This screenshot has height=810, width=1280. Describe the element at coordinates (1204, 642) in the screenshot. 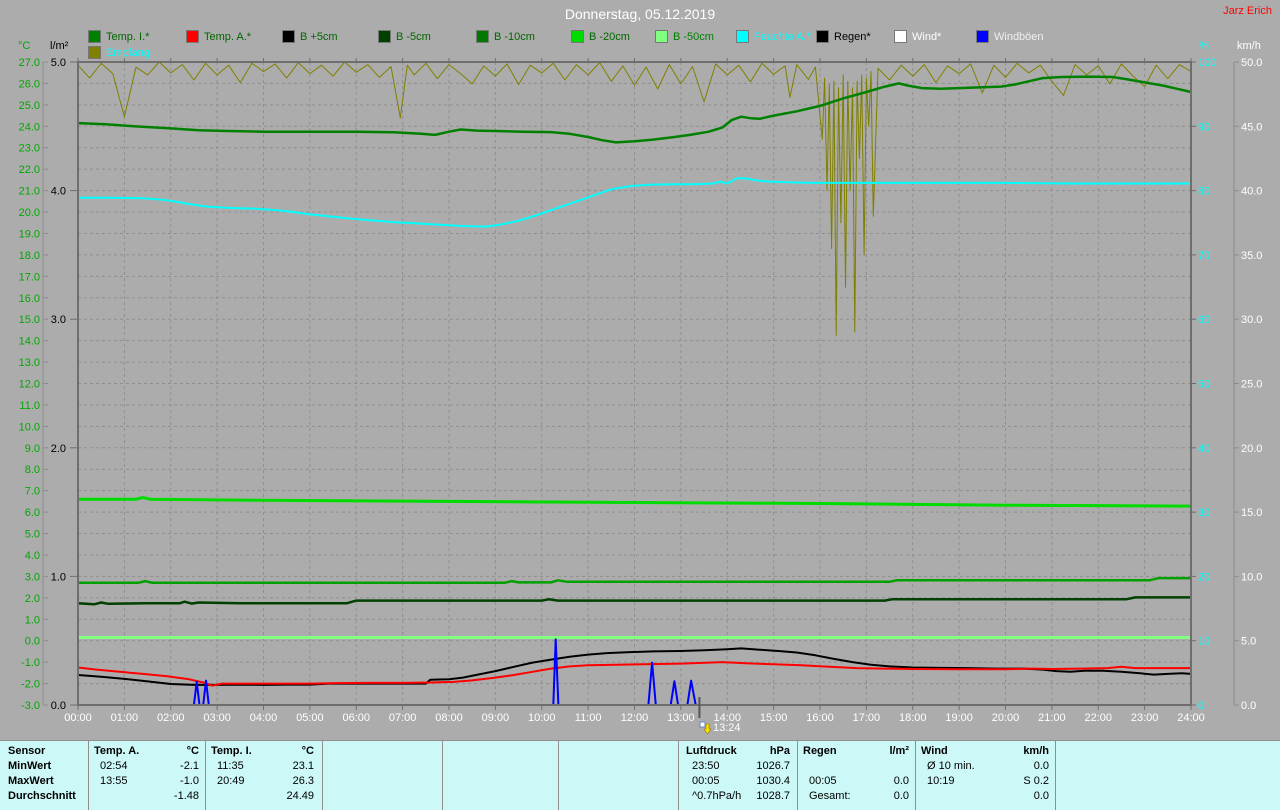

I see `svg-text: 10` at that location.